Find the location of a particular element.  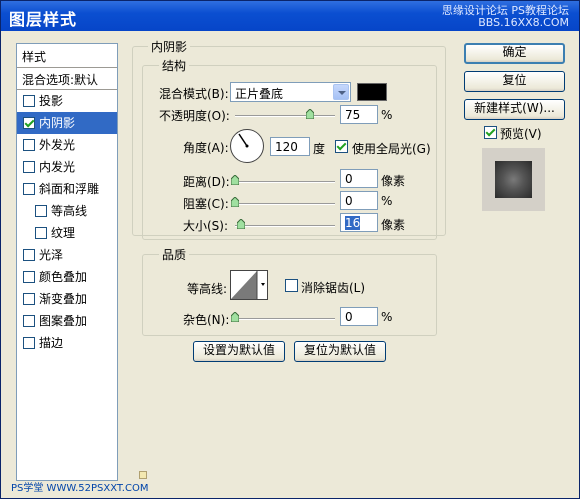

choke-slider-handle is located at coordinates (235, 202).